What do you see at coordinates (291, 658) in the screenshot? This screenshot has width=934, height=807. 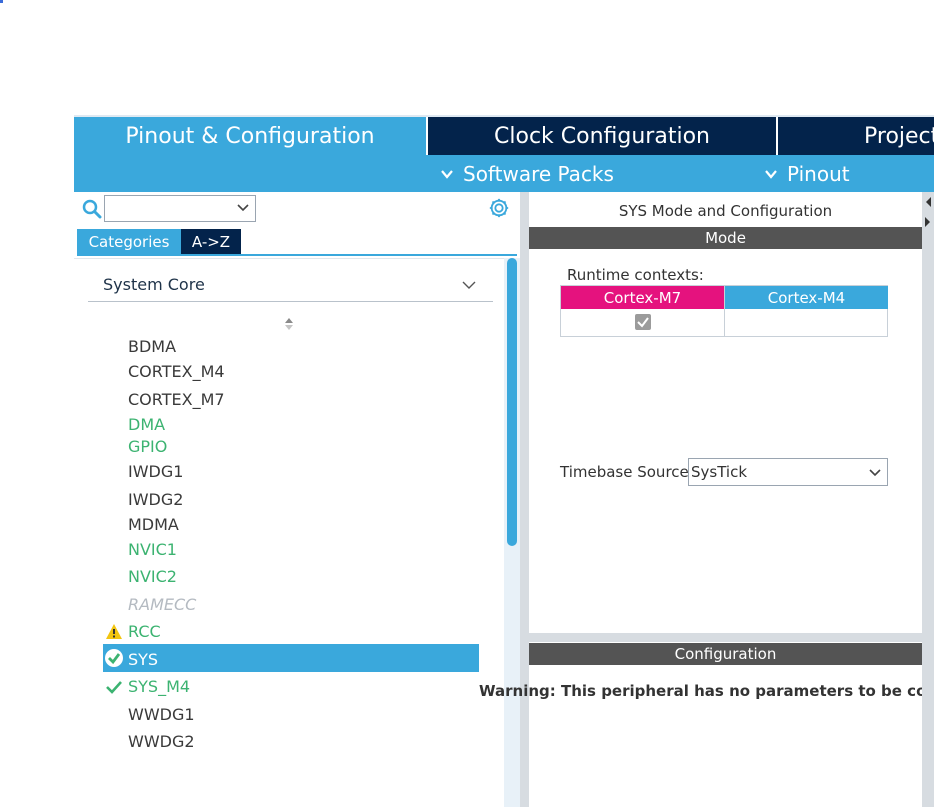 I see `selected-row-highlight` at bounding box center [291, 658].